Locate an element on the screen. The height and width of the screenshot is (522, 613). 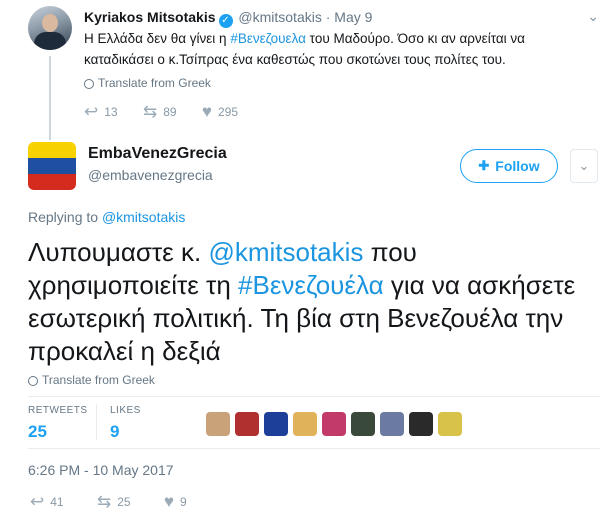
main-like-button: ♥ 9 is located at coordinates (175, 502).